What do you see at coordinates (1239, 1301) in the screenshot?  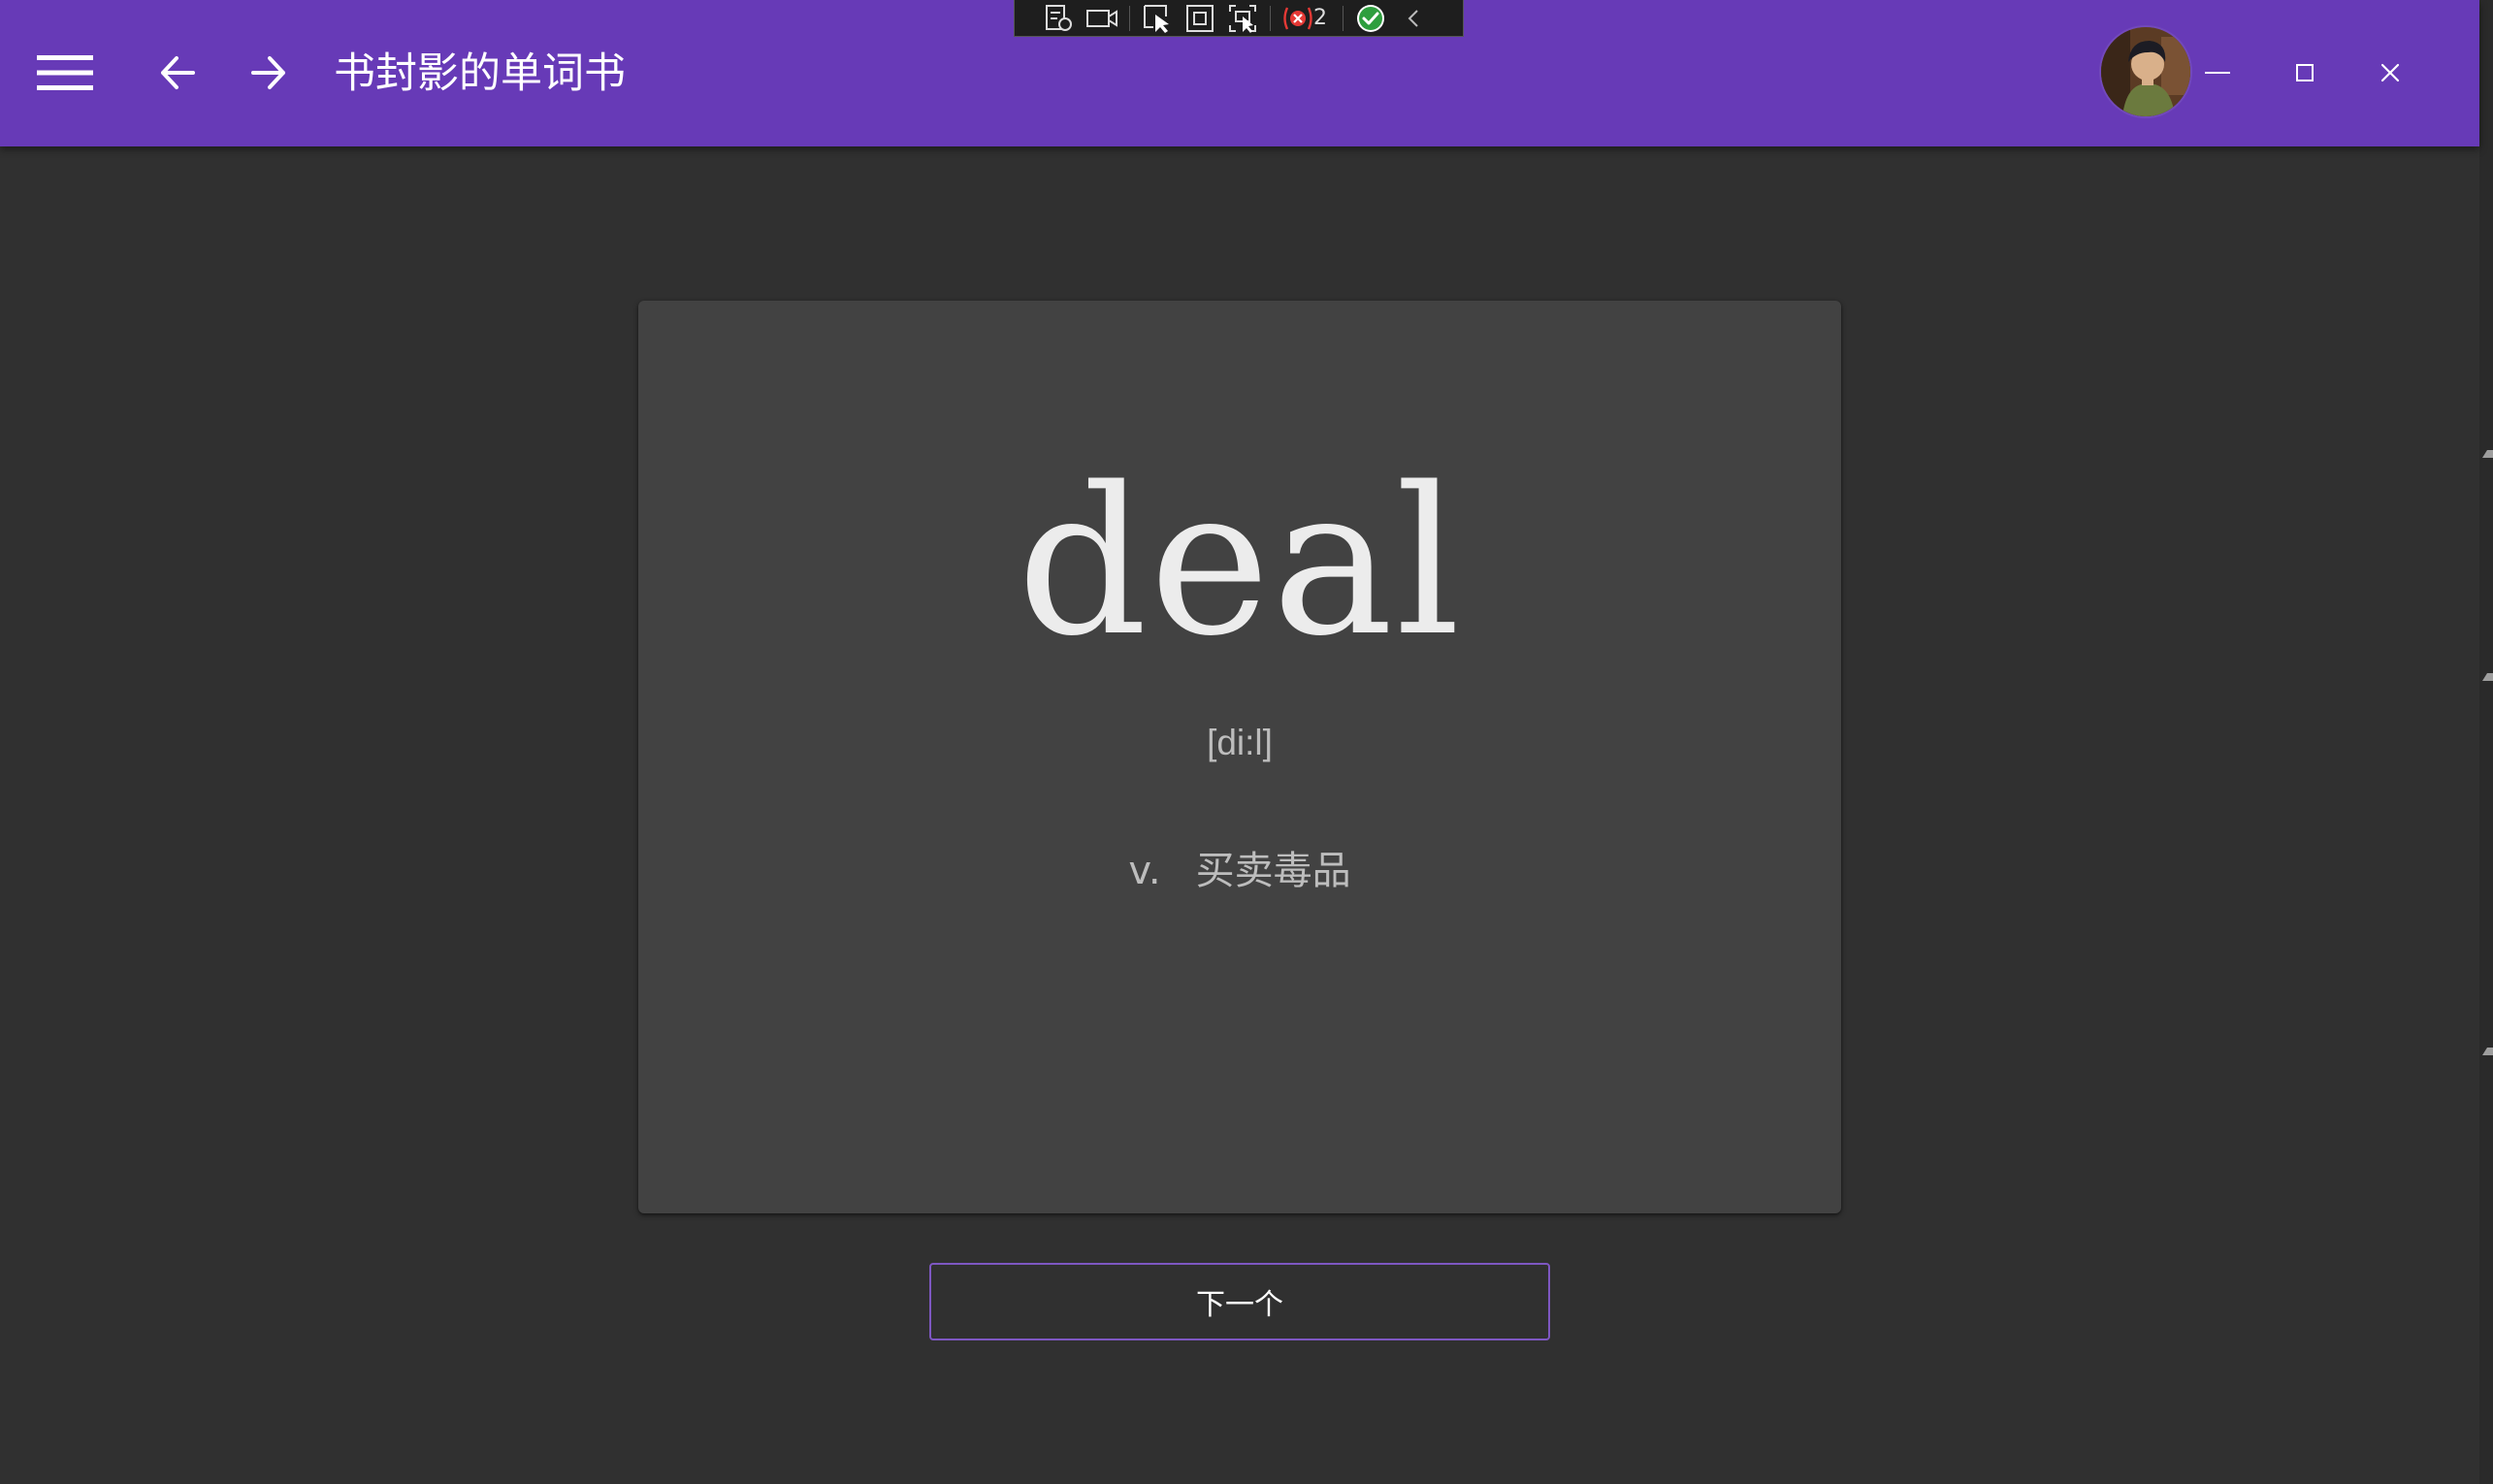 I see `next-button: 下一个` at bounding box center [1239, 1301].